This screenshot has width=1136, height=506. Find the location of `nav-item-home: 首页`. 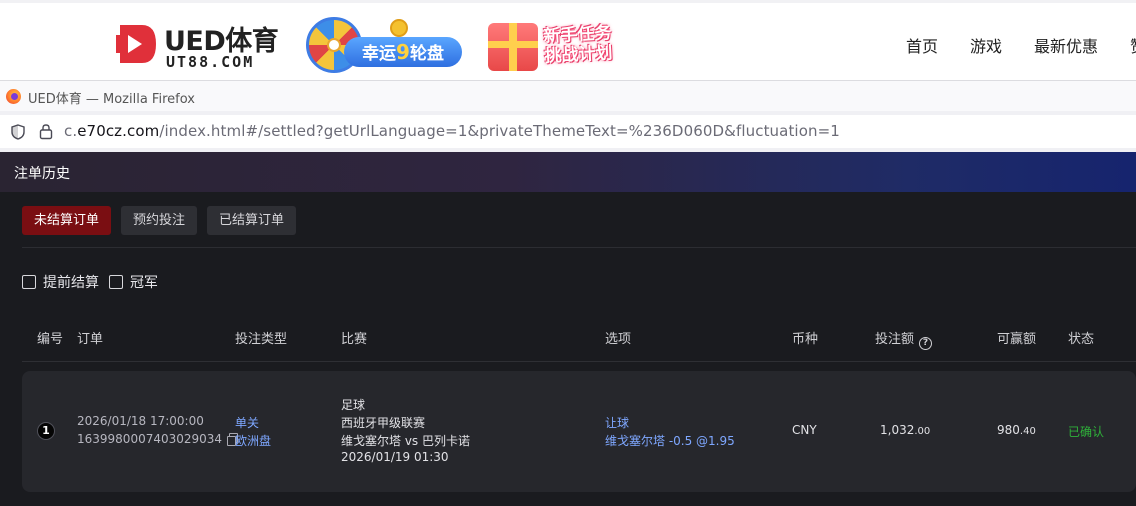

nav-item-home: 首页 is located at coordinates (922, 45).